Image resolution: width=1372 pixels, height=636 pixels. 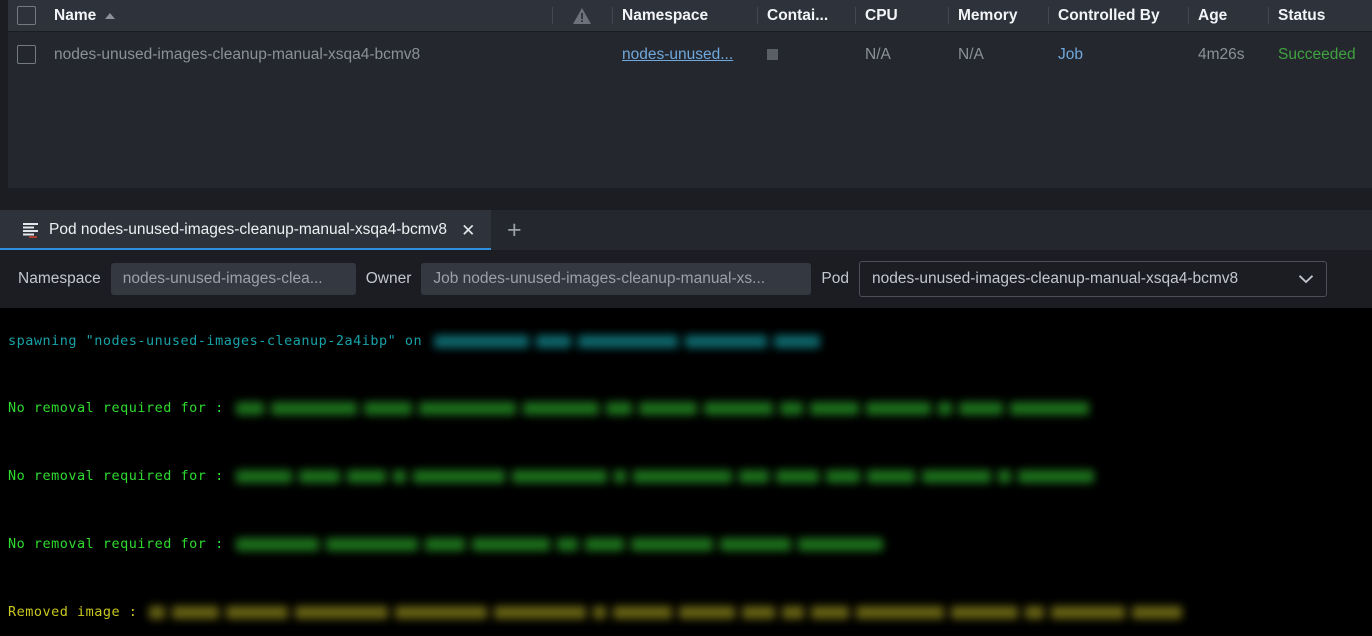 I want to click on cpu-value: N/A, so click(x=878, y=54).